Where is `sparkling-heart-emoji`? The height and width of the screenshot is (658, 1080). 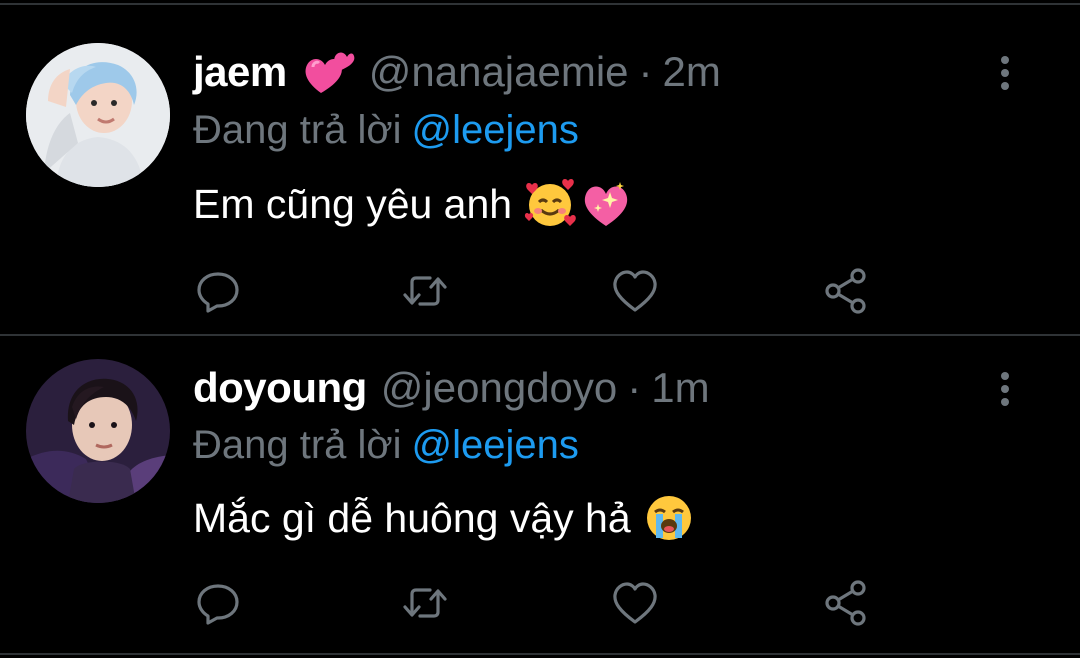
sparkling-heart-emoji is located at coordinates (606, 204).